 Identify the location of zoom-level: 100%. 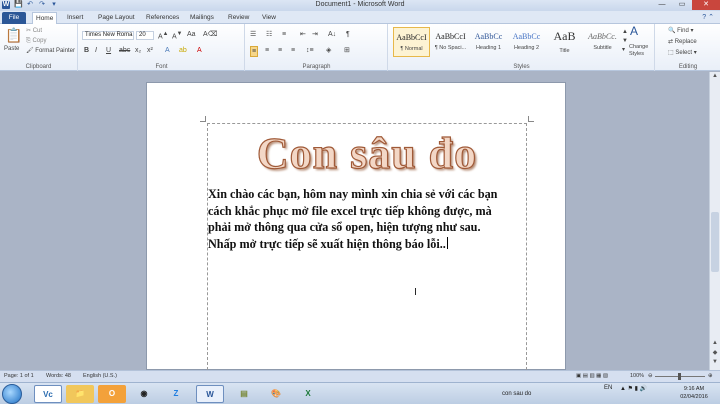
(637, 376).